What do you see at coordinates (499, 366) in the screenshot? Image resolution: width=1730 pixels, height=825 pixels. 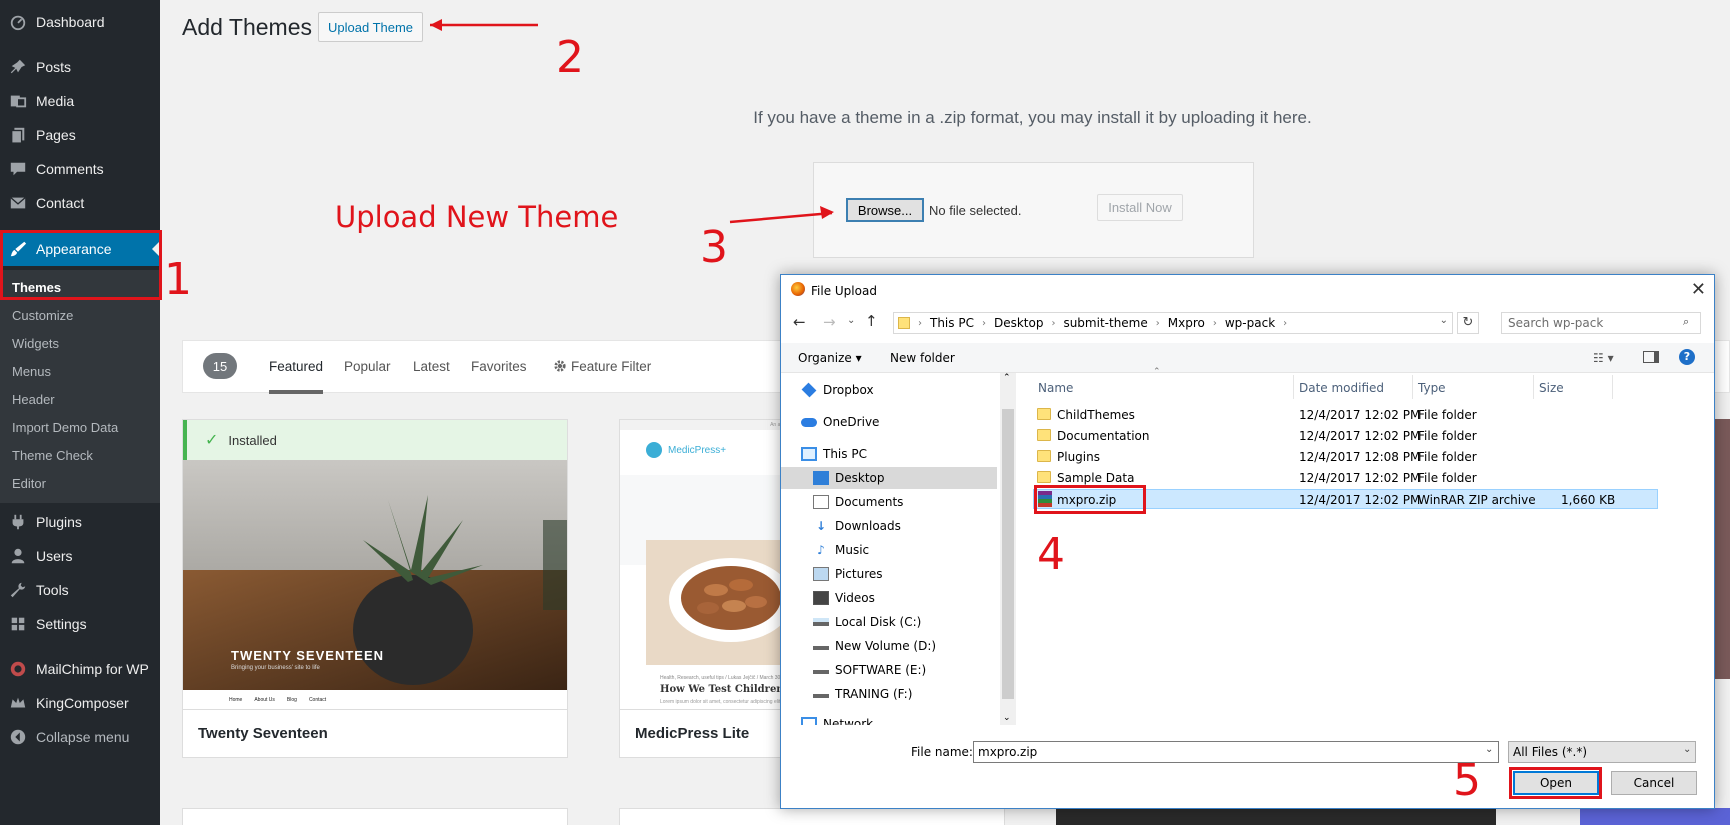 I see `tab-favorites: Favorites` at bounding box center [499, 366].